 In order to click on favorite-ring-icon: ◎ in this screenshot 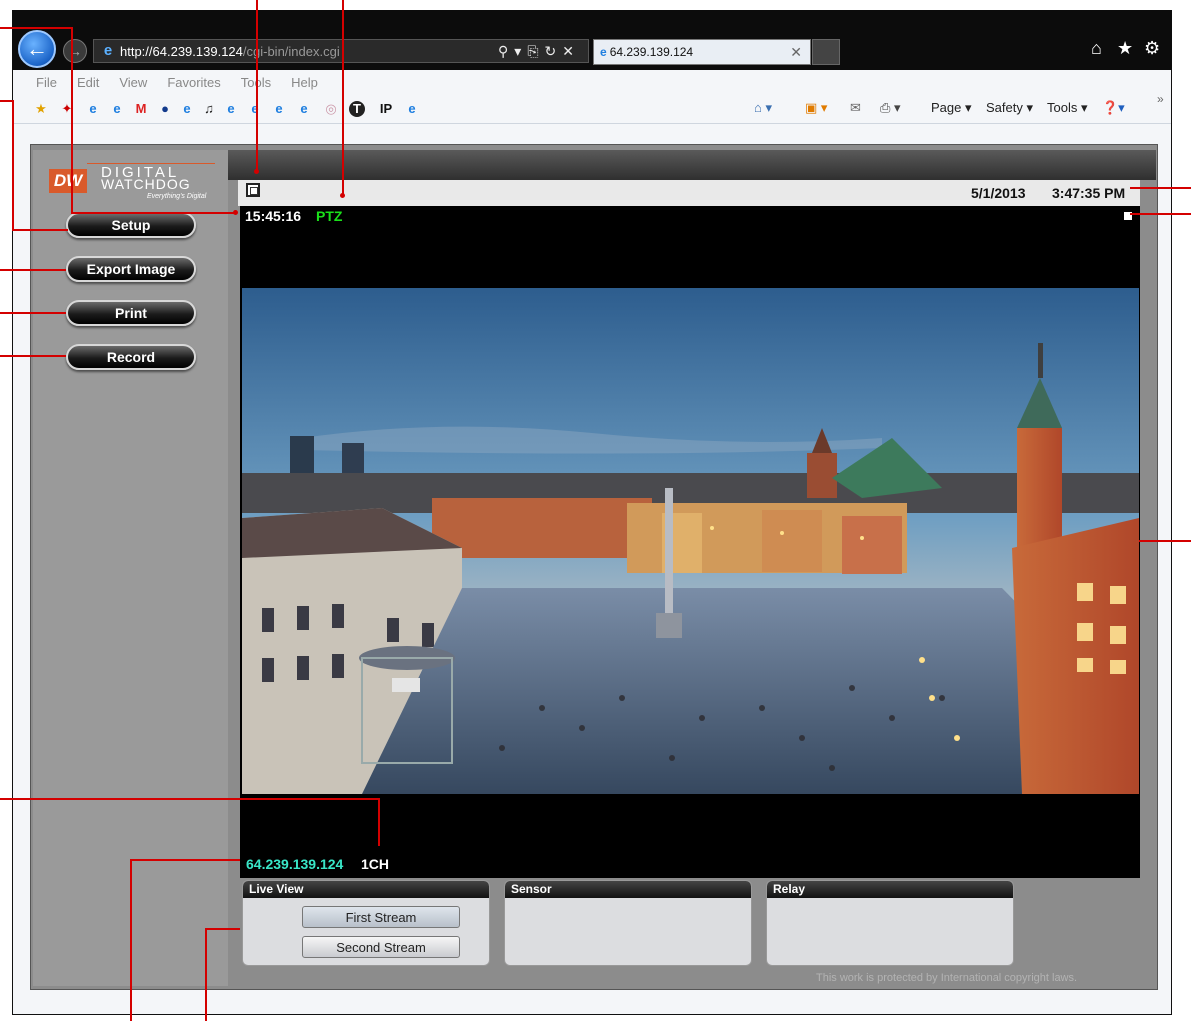, I will do `click(331, 109)`.